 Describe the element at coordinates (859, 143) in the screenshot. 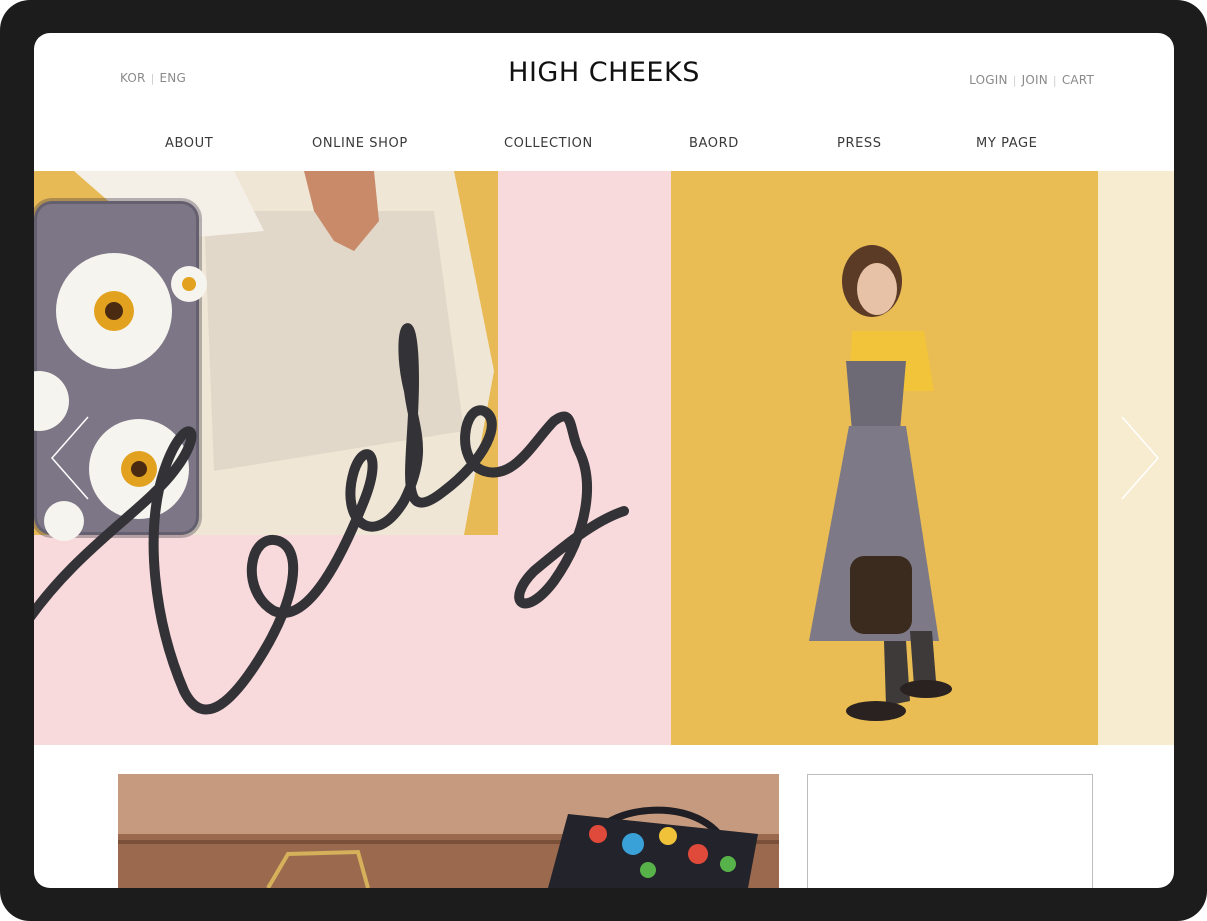

I see `nav-item-press: PRESS` at that location.